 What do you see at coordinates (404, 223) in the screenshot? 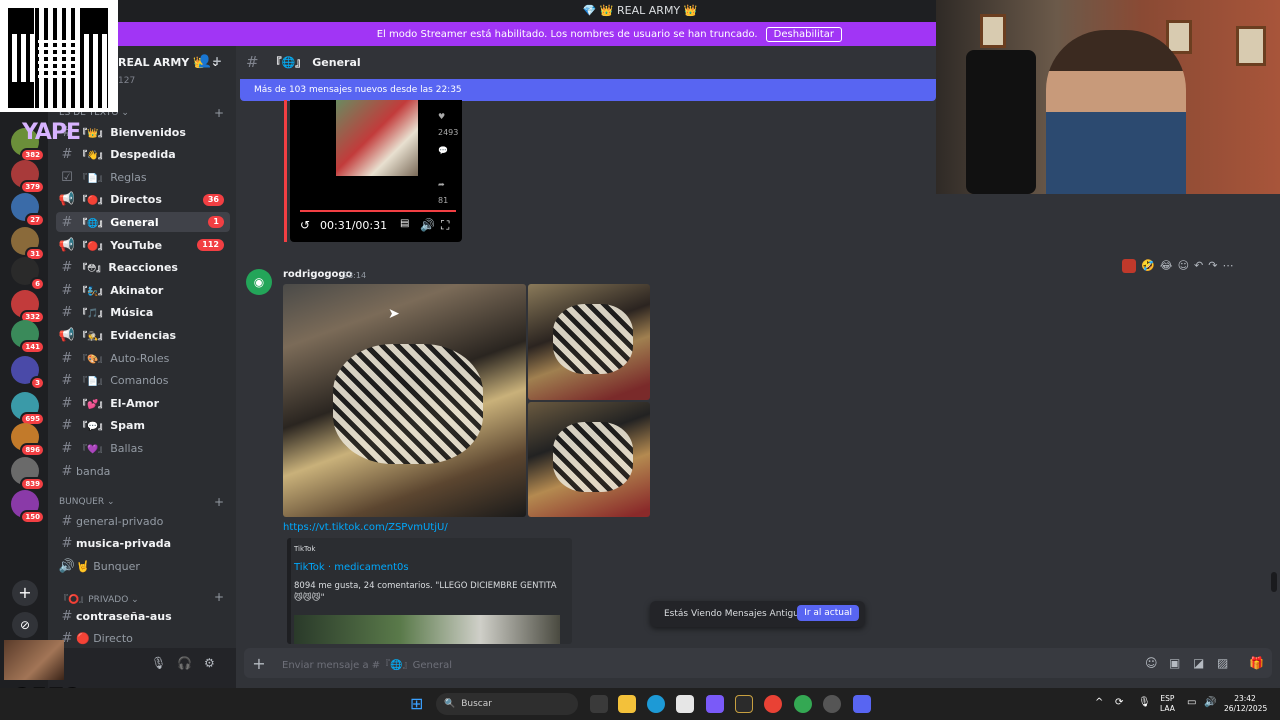
I see `captions-icon: ▤` at bounding box center [404, 223].